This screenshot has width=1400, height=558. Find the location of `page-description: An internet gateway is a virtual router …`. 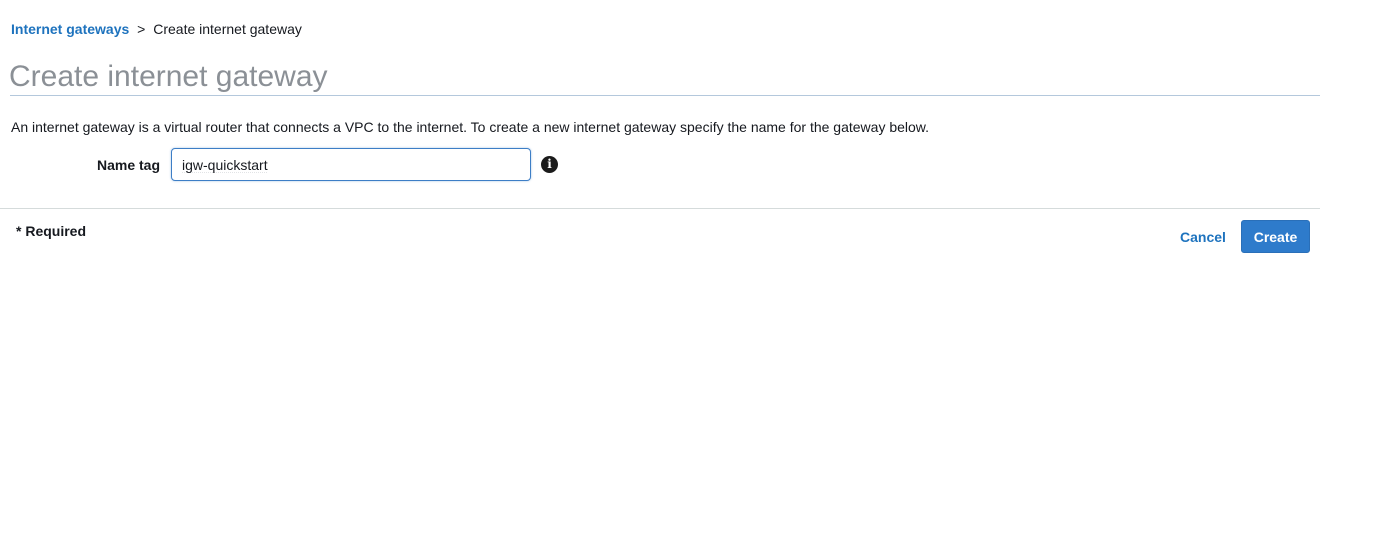

page-description: An internet gateway is a virtual router … is located at coordinates (470, 127).